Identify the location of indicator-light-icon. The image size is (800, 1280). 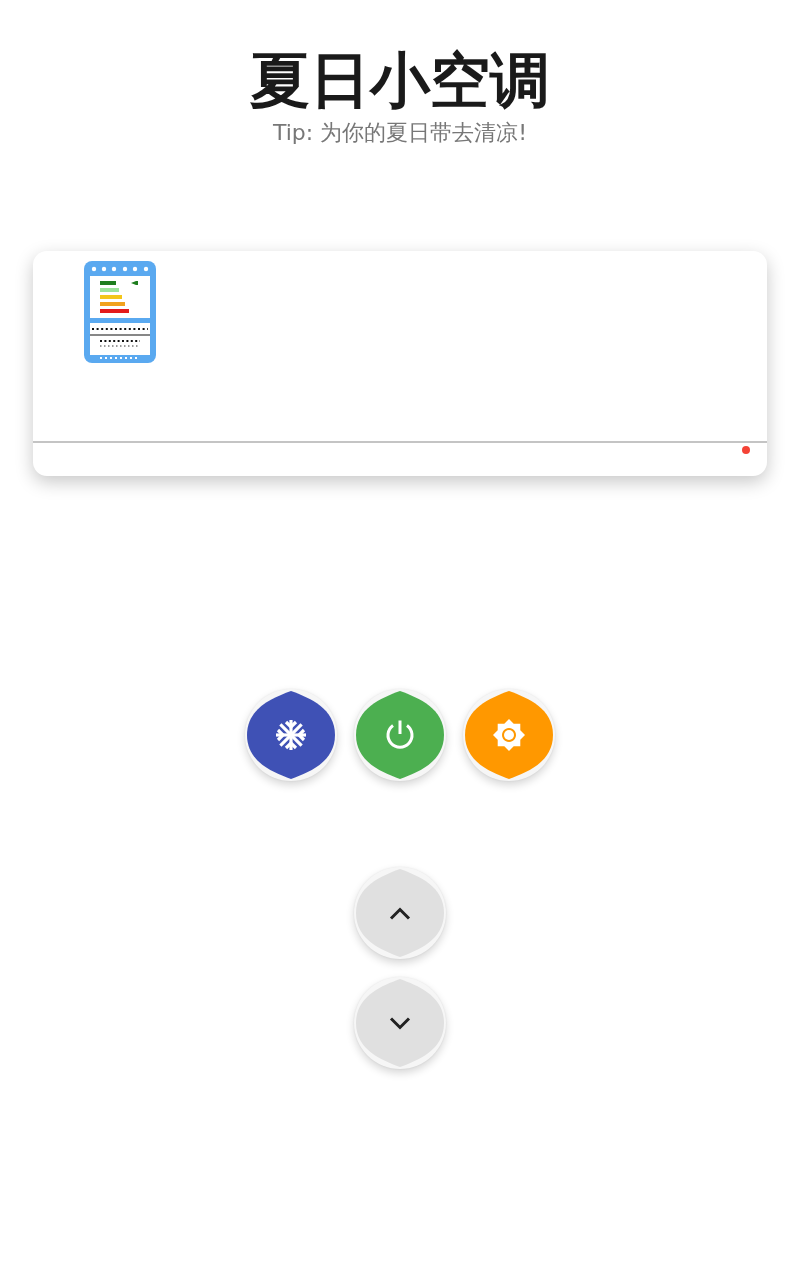
(746, 450).